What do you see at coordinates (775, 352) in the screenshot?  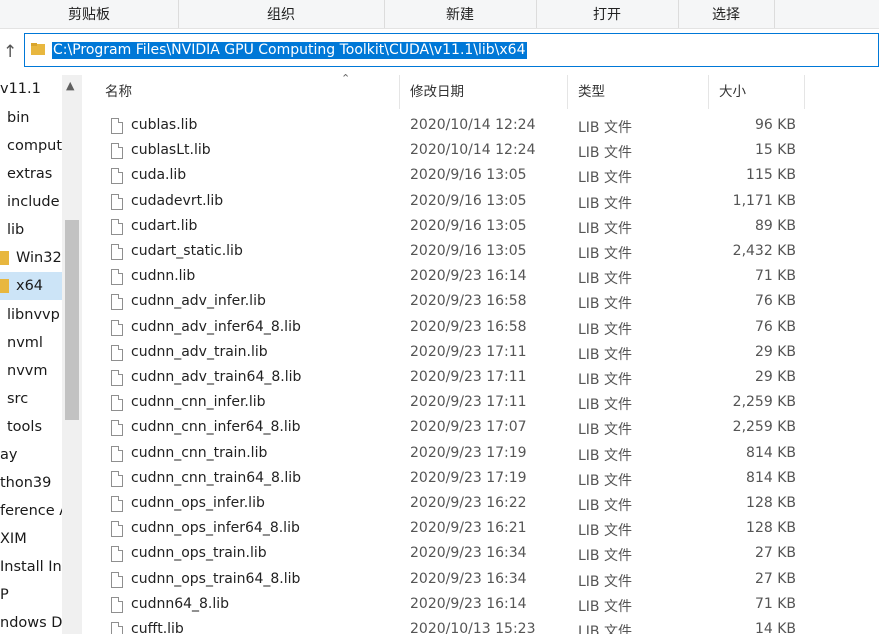 I see `file-size: 29 KB` at bounding box center [775, 352].